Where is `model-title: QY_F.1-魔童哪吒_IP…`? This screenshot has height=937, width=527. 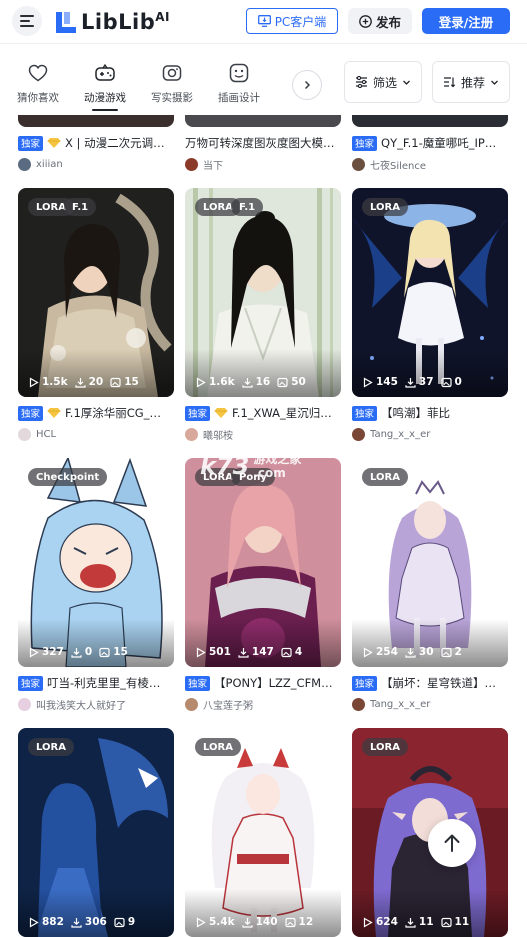 model-title: QY_F.1-魔童哪吒_IP… is located at coordinates (439, 143).